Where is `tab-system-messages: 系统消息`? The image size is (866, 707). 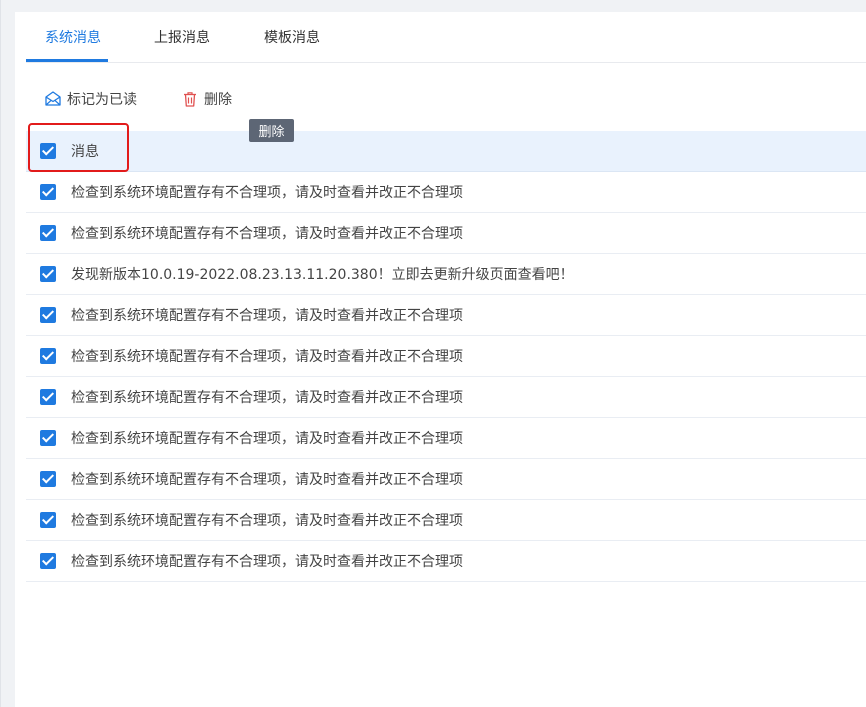
tab-system-messages: 系统消息 is located at coordinates (73, 37).